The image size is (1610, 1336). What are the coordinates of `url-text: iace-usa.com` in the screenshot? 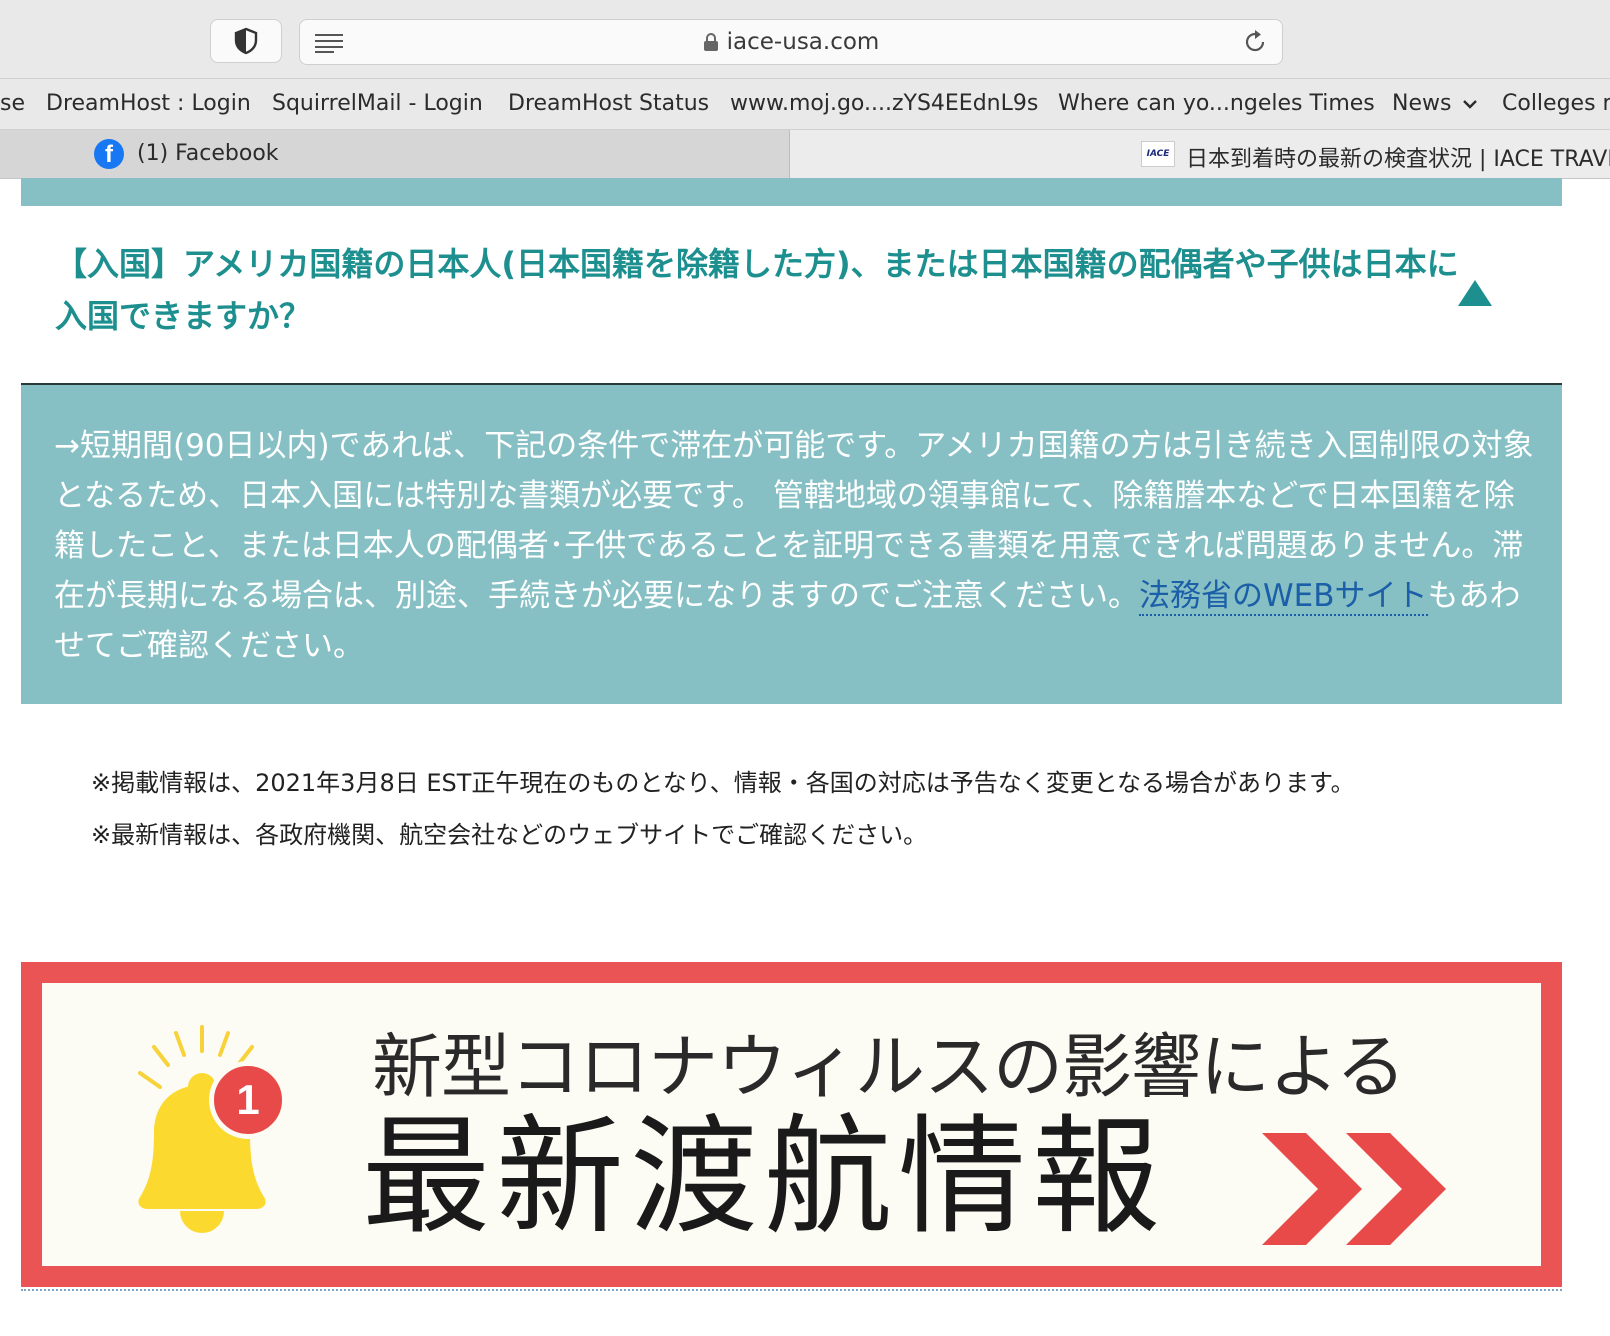 It's located at (803, 42).